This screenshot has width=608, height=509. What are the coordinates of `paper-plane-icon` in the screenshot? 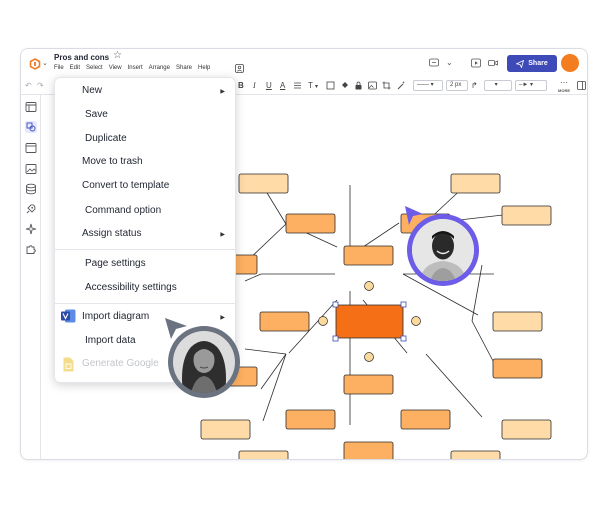 It's located at (520, 63).